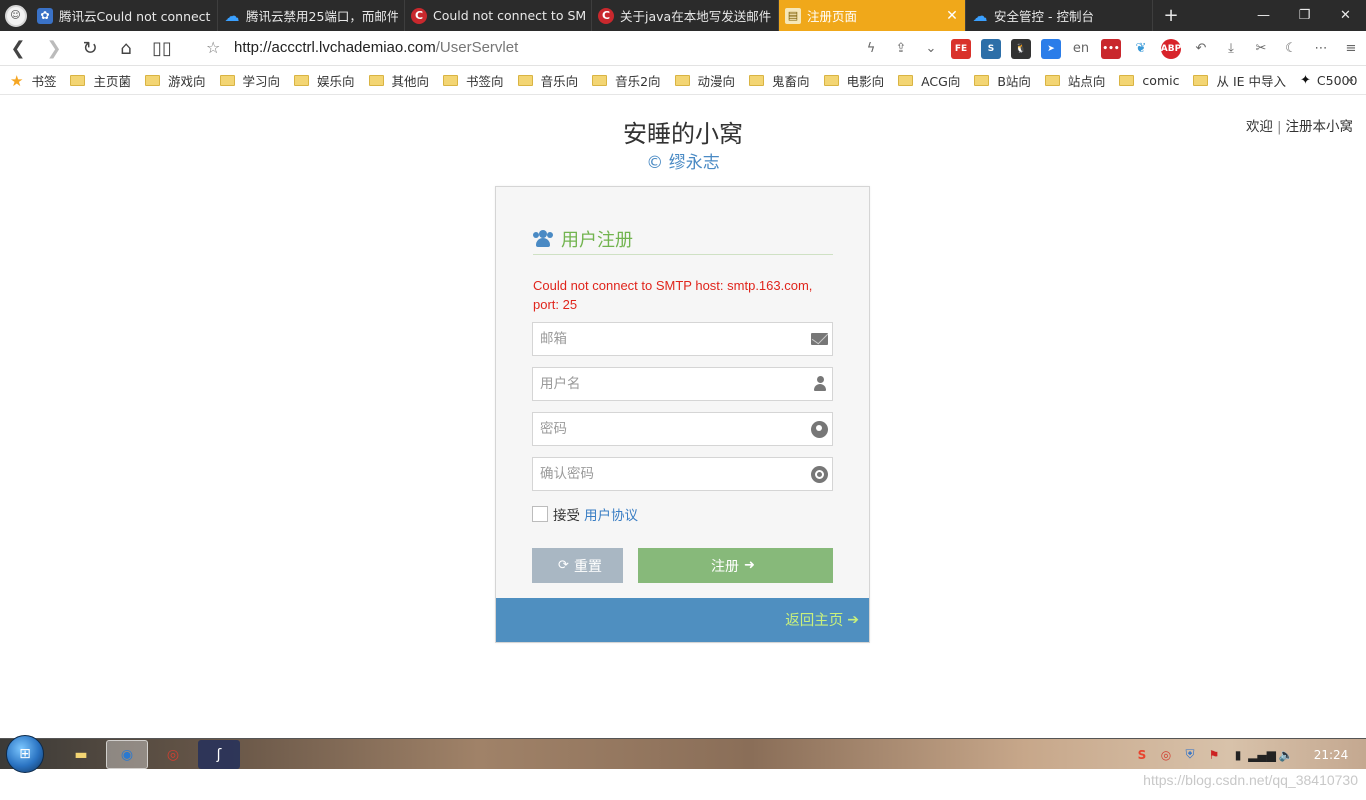 This screenshot has height=800, width=1366. What do you see at coordinates (324, 80) in the screenshot?
I see `bookmark-folder: 娱乐向` at bounding box center [324, 80].